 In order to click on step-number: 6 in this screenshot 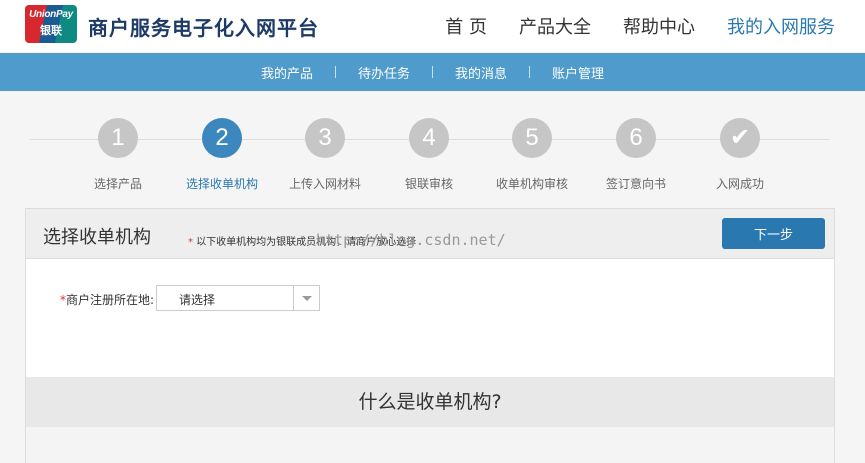, I will do `click(636, 138)`.